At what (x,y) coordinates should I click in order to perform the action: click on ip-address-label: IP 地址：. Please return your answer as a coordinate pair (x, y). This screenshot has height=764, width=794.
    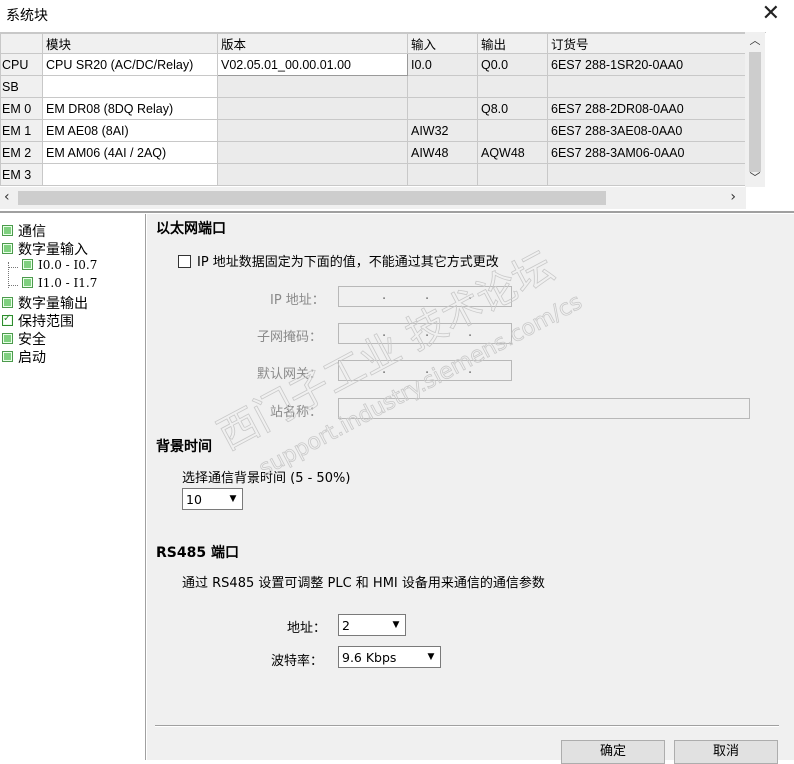
    Looking at the image, I should click on (297, 300).